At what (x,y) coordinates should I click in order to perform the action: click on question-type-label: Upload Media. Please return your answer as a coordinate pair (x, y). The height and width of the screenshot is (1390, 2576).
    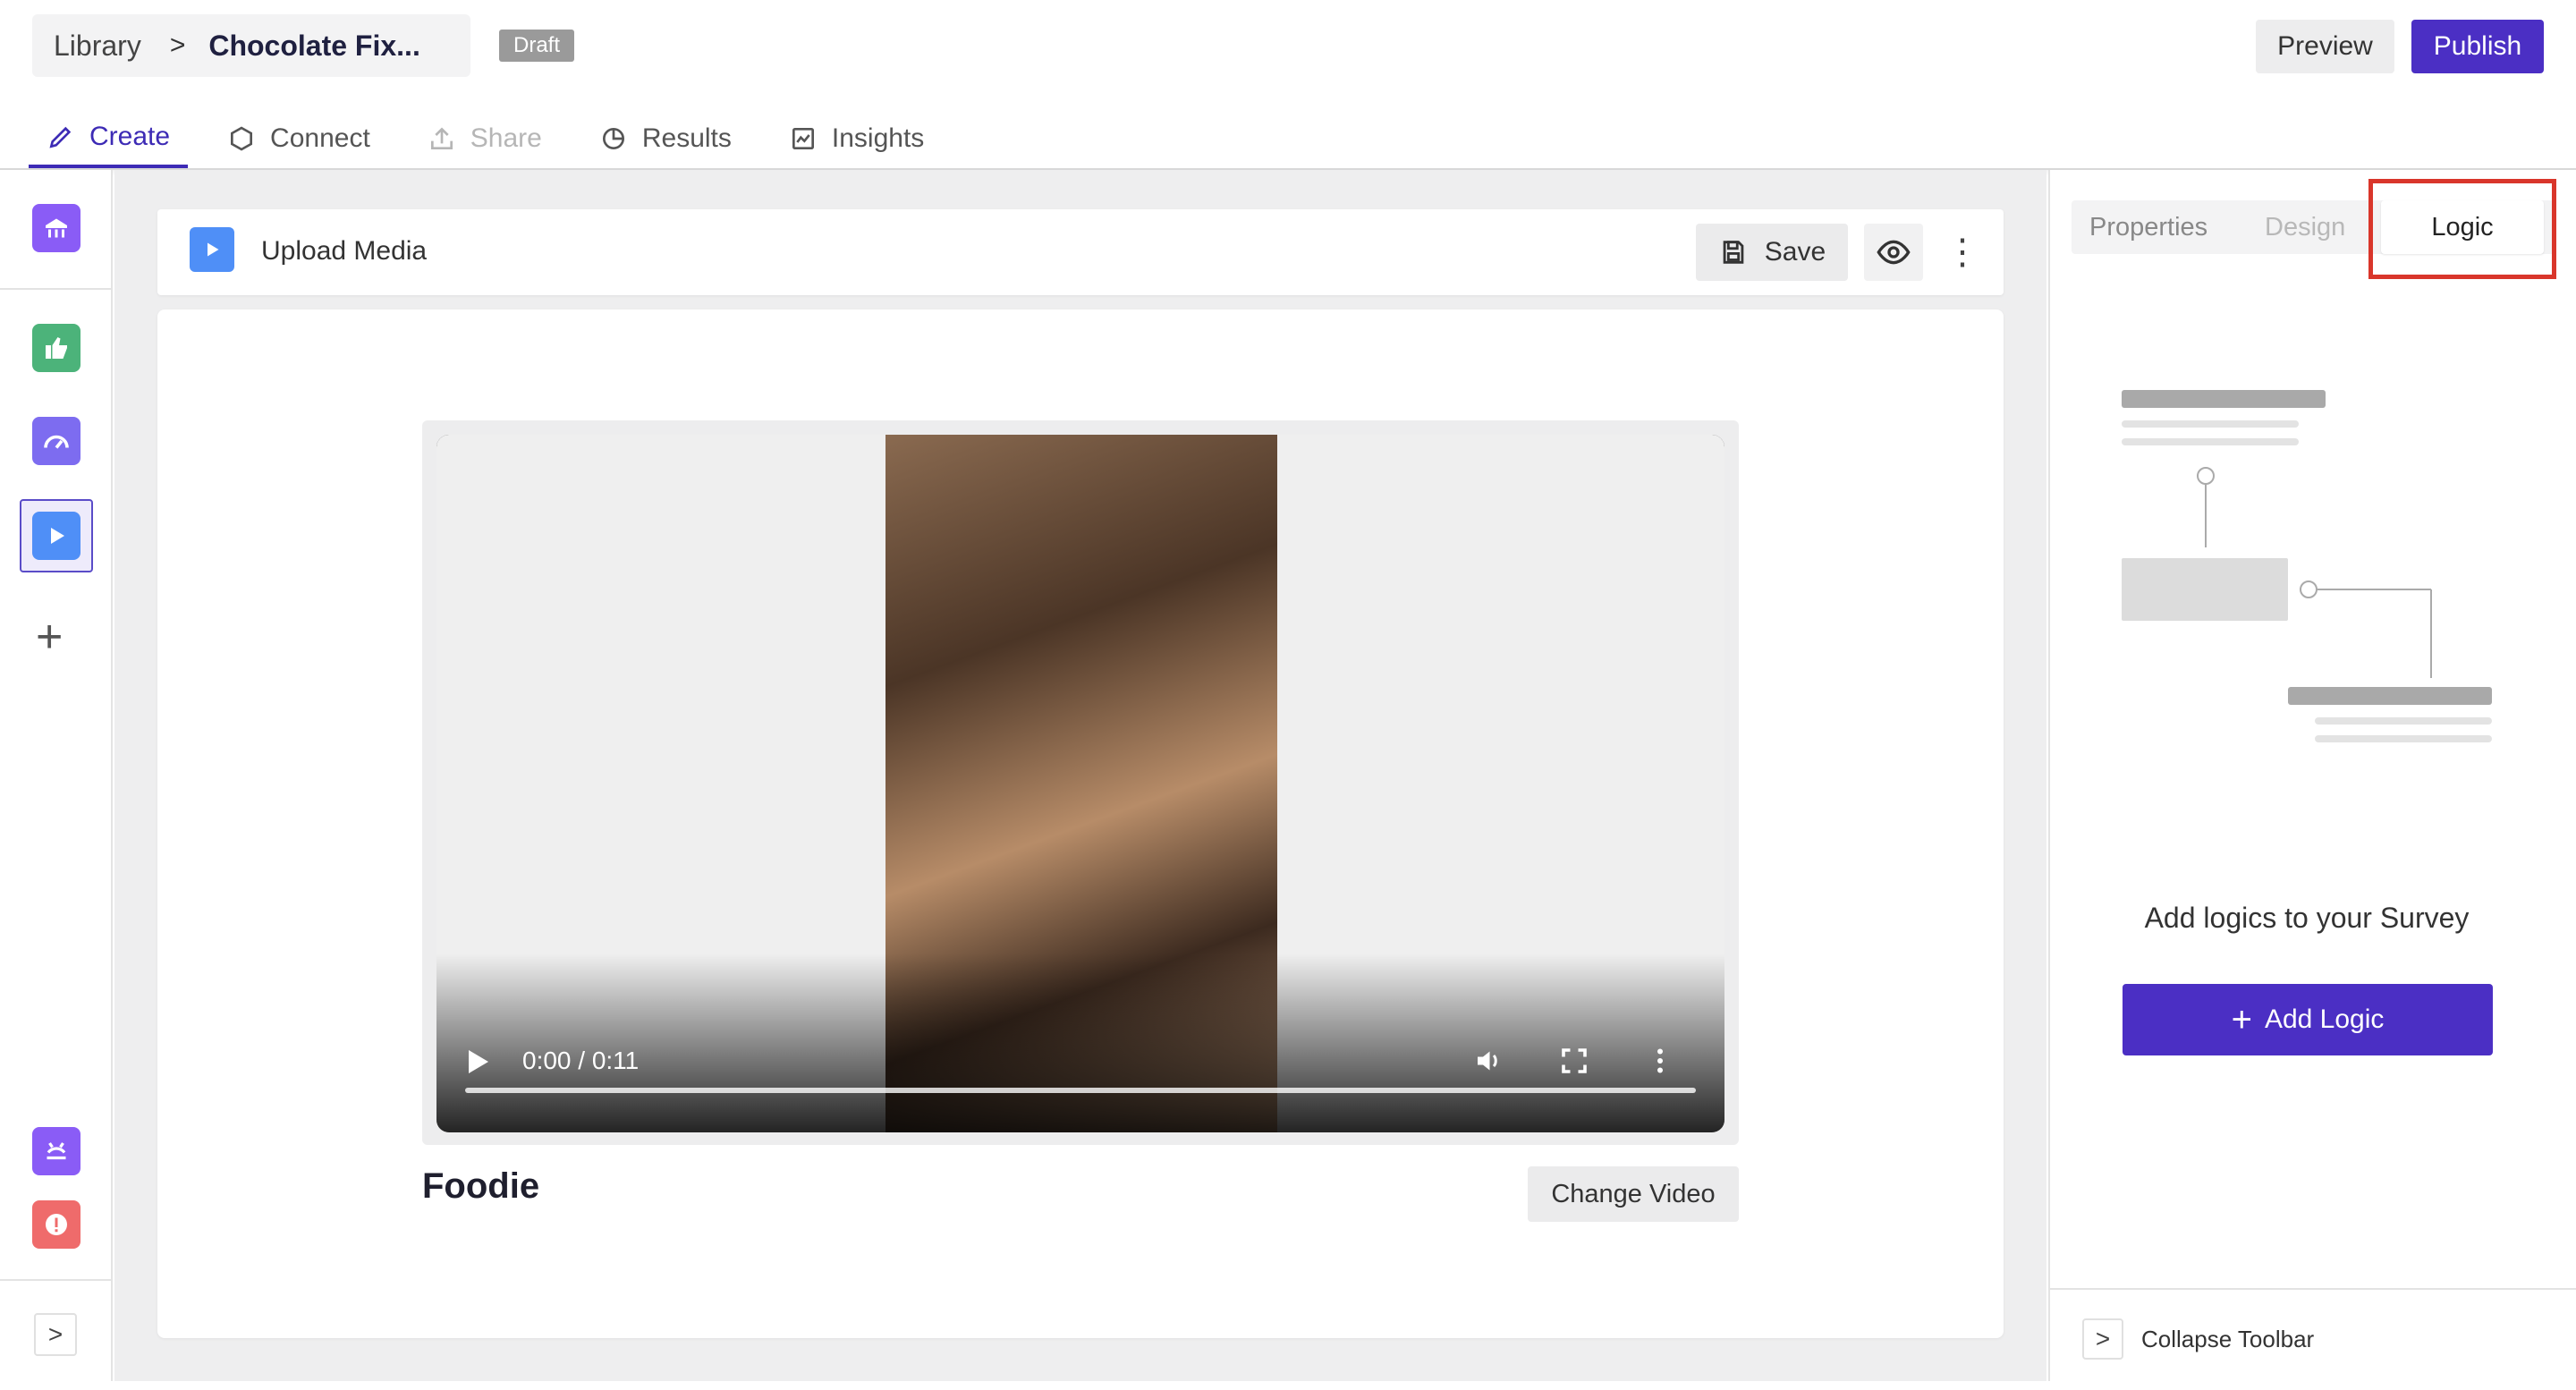
    Looking at the image, I should click on (344, 251).